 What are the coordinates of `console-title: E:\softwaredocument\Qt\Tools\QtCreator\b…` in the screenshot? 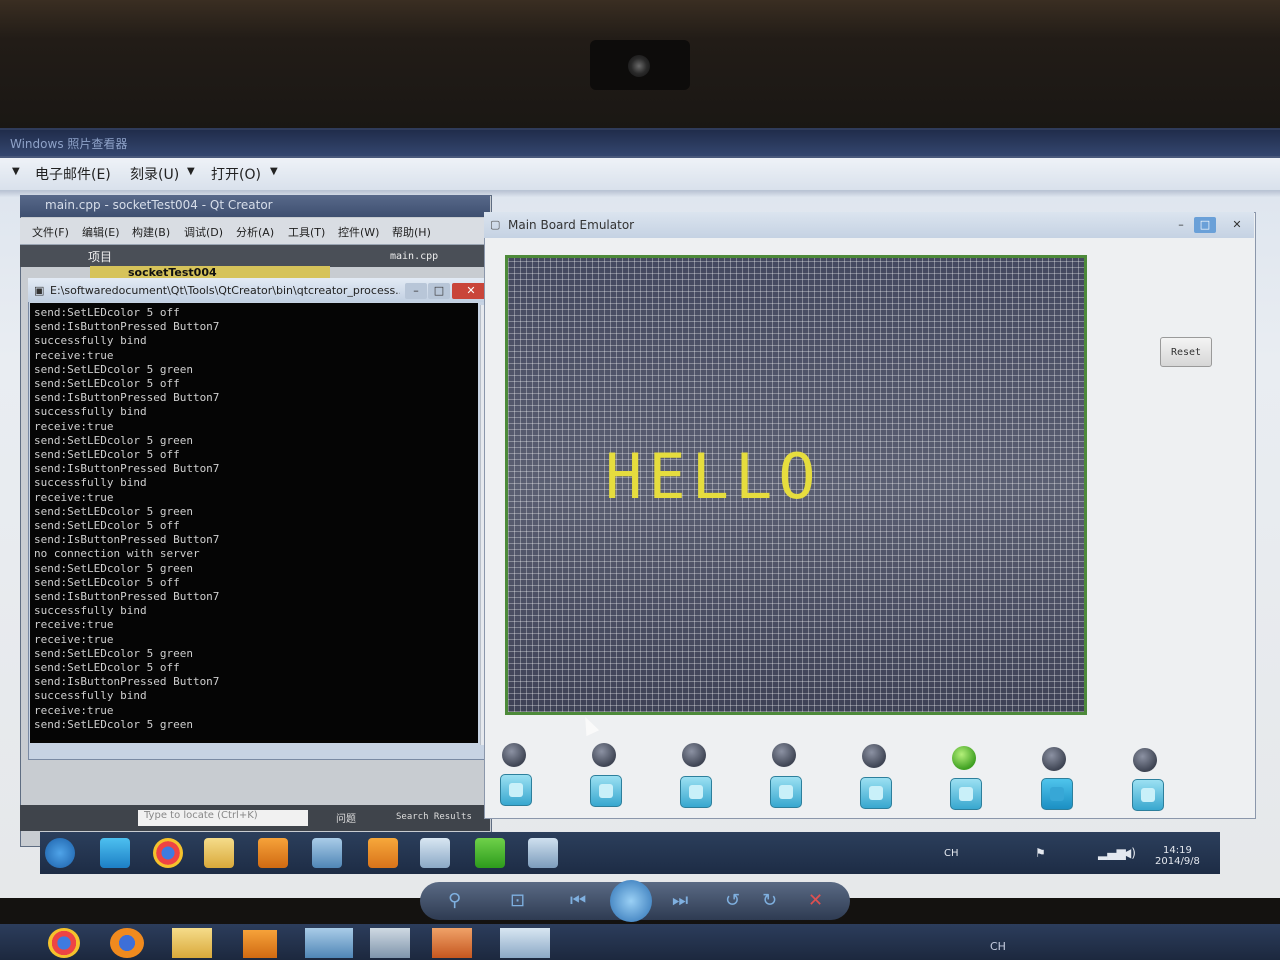 It's located at (225, 290).